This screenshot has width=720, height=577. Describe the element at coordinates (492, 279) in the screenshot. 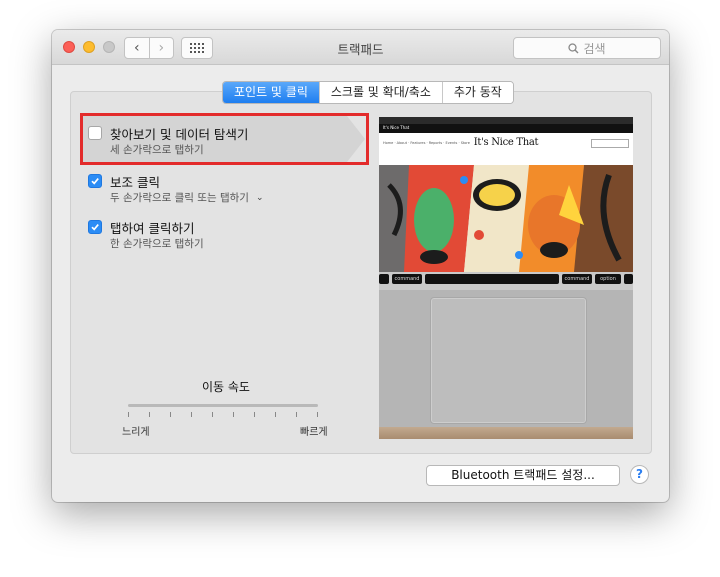

I see `key-space` at that location.